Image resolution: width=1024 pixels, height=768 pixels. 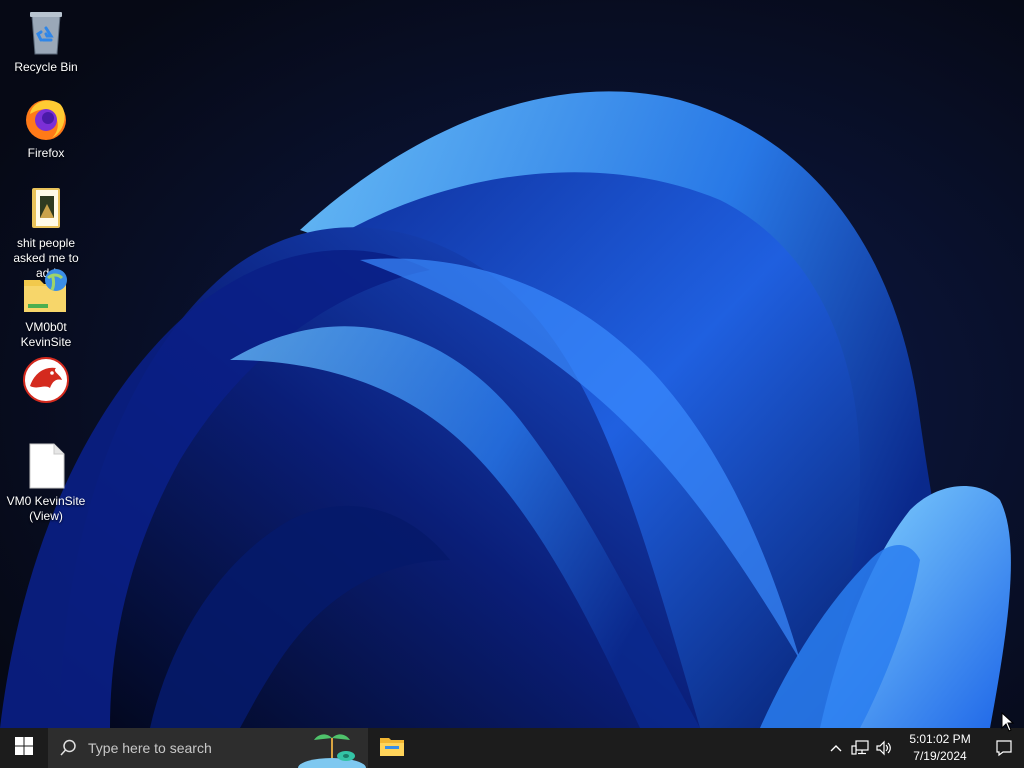 What do you see at coordinates (46, 67) in the screenshot?
I see `desktop-icon-label: Recycle Bin` at bounding box center [46, 67].